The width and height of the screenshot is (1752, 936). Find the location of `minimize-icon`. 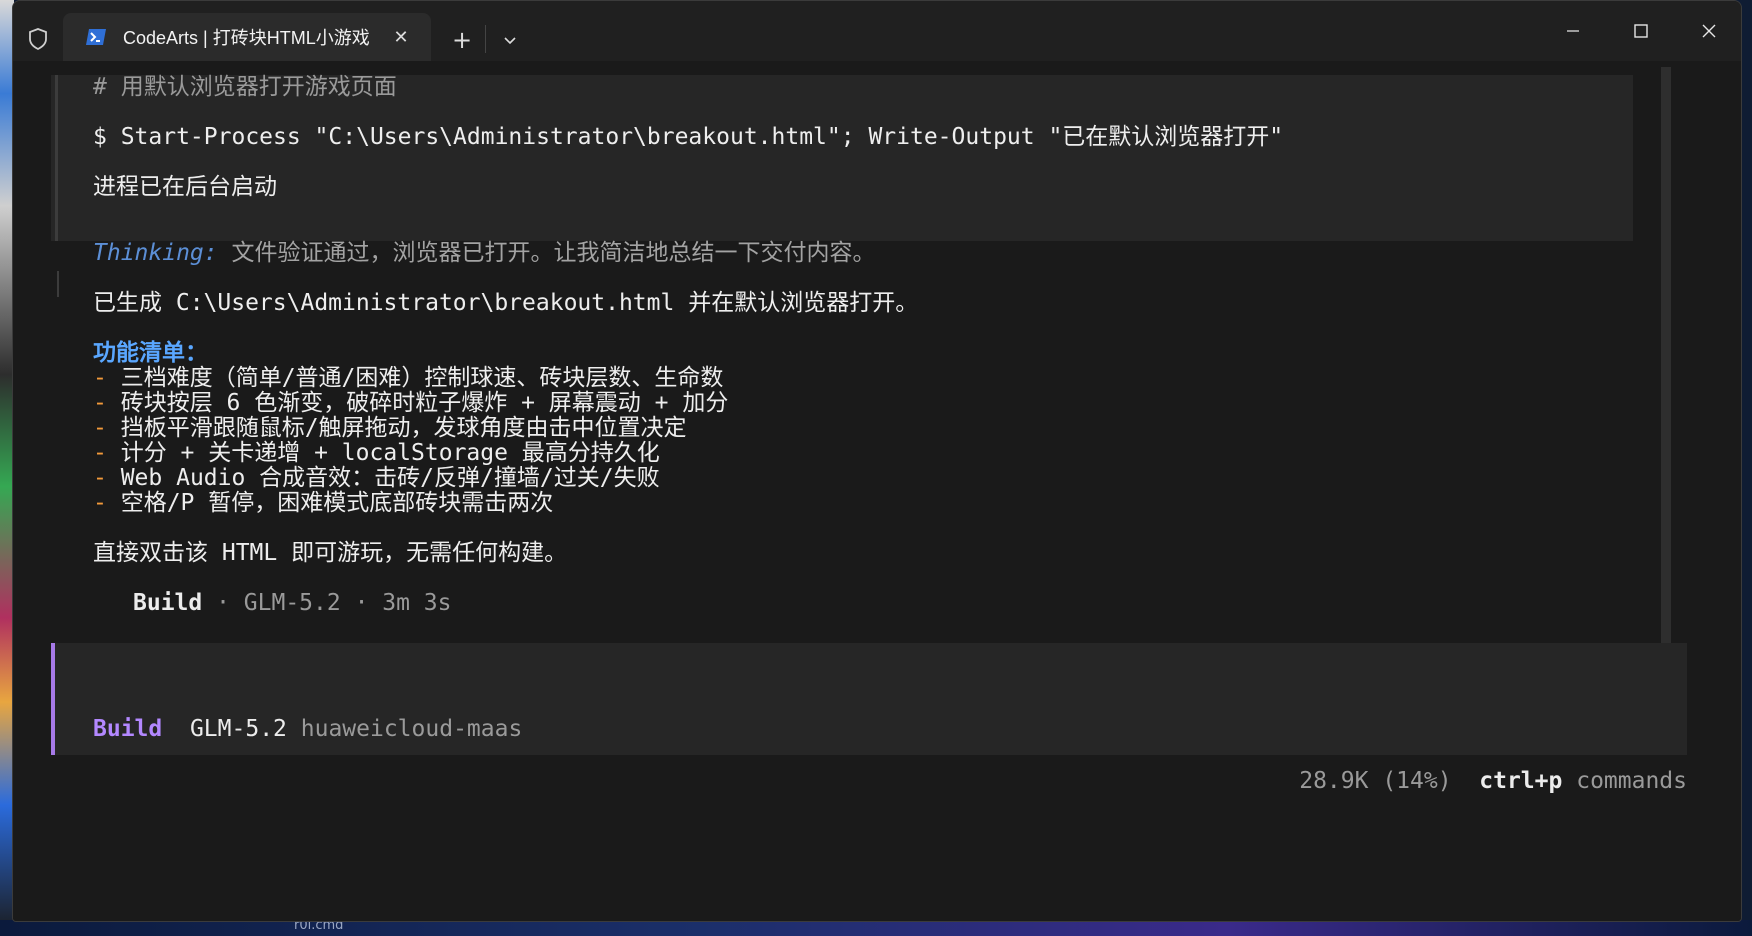

minimize-icon is located at coordinates (1573, 31).